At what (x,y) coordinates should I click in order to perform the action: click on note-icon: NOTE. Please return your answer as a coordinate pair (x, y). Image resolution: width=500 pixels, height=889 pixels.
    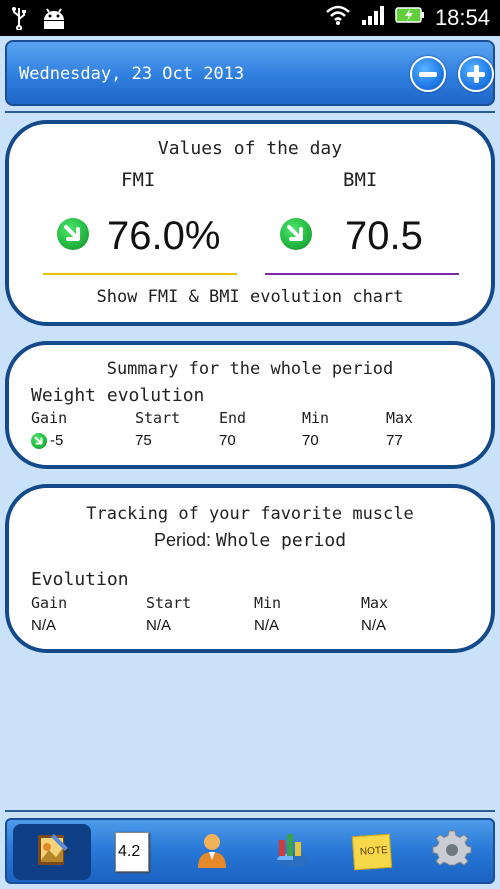
    Looking at the image, I should click on (372, 852).